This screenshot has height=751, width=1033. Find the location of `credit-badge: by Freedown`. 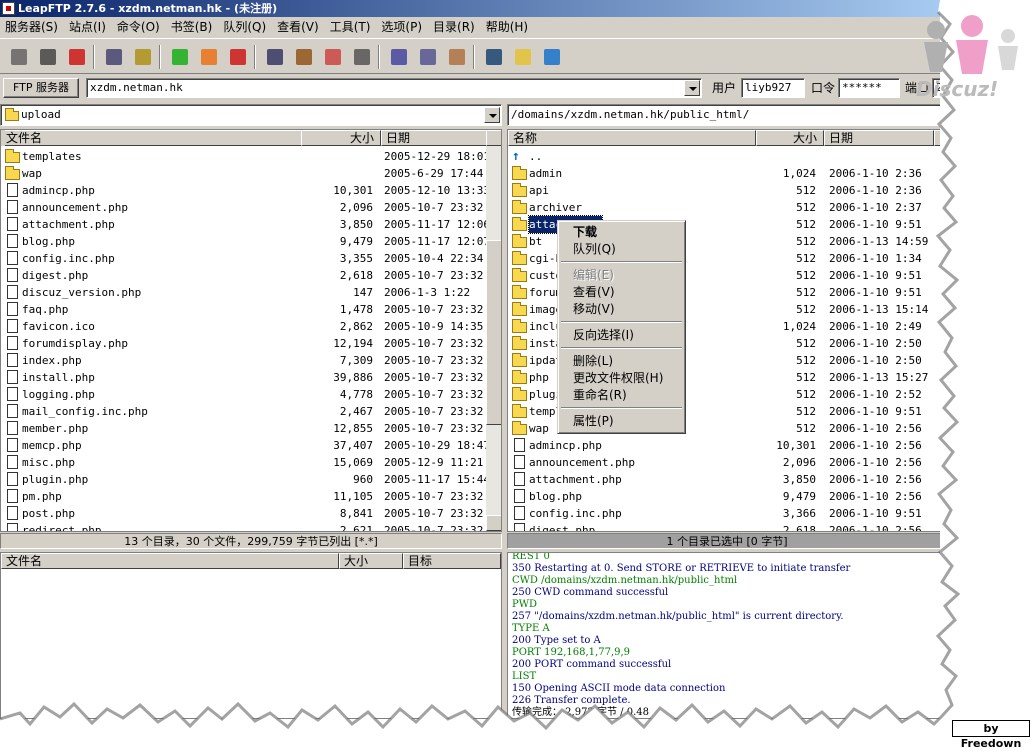

credit-badge: by Freedown is located at coordinates (991, 735).